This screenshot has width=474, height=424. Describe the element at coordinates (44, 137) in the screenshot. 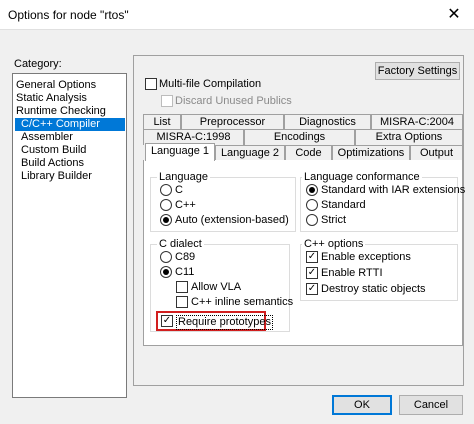

I see `category-item-assembler: Assembler` at that location.